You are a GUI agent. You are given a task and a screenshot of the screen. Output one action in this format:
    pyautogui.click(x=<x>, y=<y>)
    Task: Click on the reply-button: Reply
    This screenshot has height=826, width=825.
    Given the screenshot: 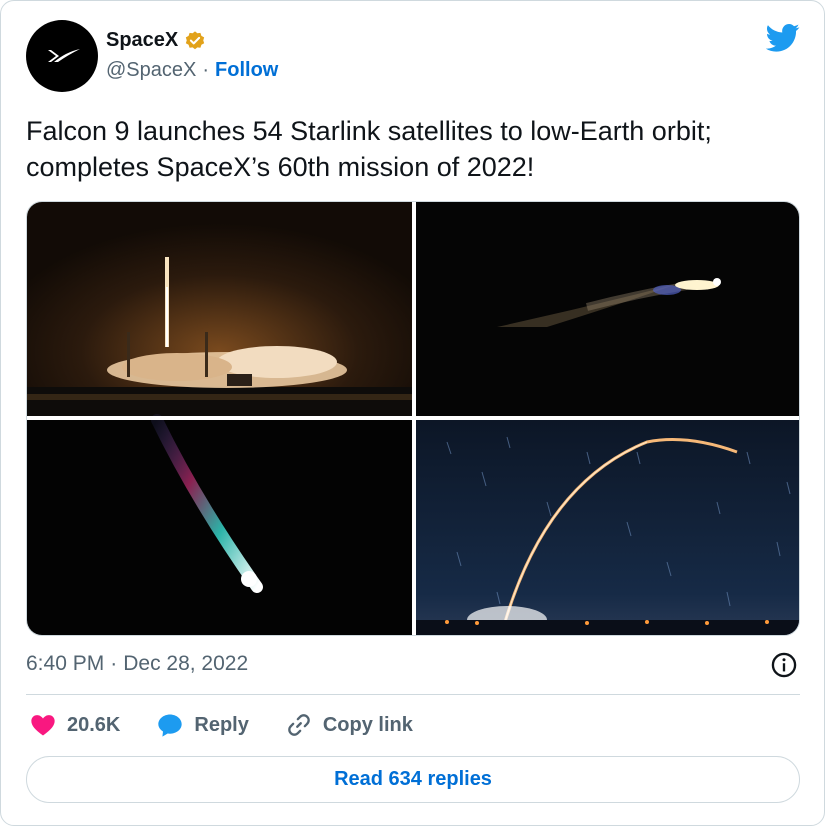 What is the action you would take?
    pyautogui.click(x=202, y=725)
    